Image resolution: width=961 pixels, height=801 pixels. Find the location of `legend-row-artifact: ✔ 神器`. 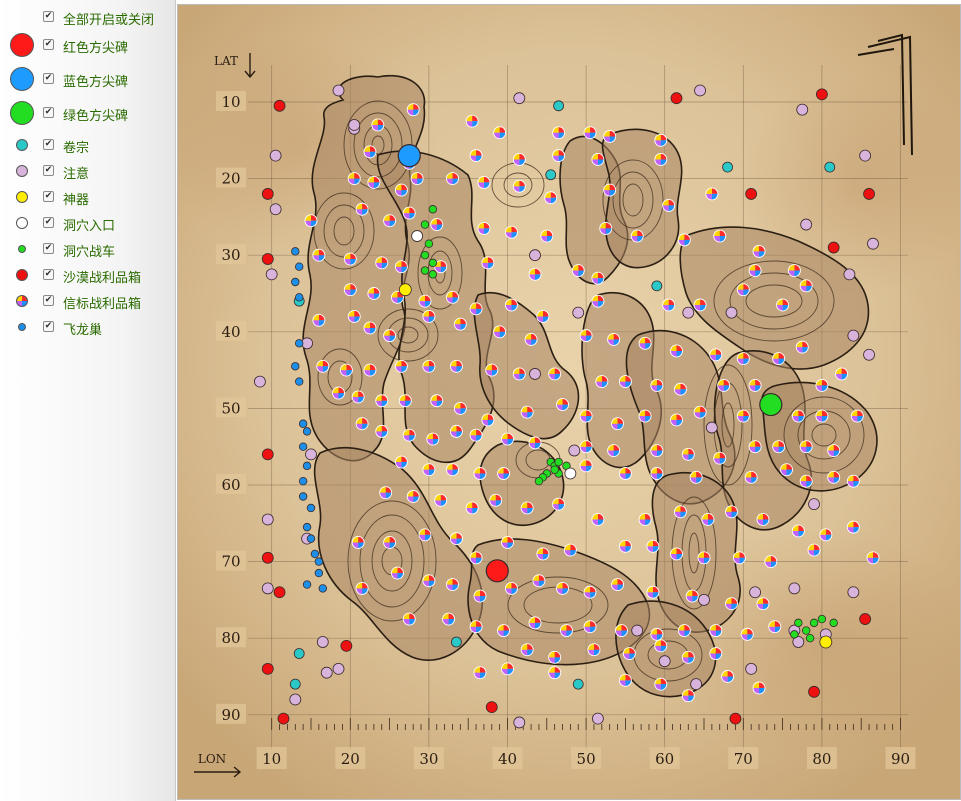

legend-row-artifact: ✔ 神器 is located at coordinates (88, 197).